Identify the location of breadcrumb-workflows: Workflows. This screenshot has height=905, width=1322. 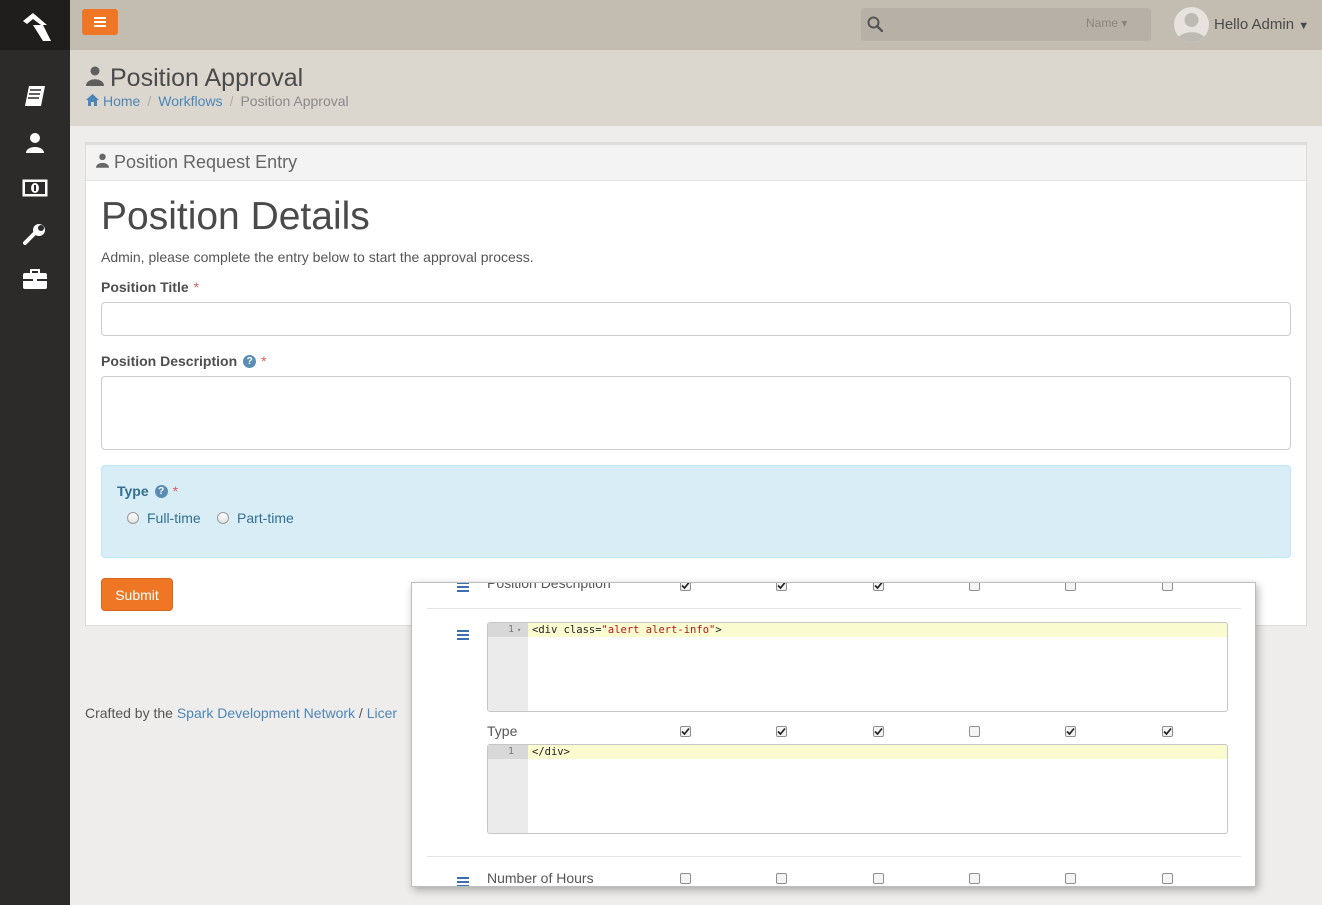
(190, 101).